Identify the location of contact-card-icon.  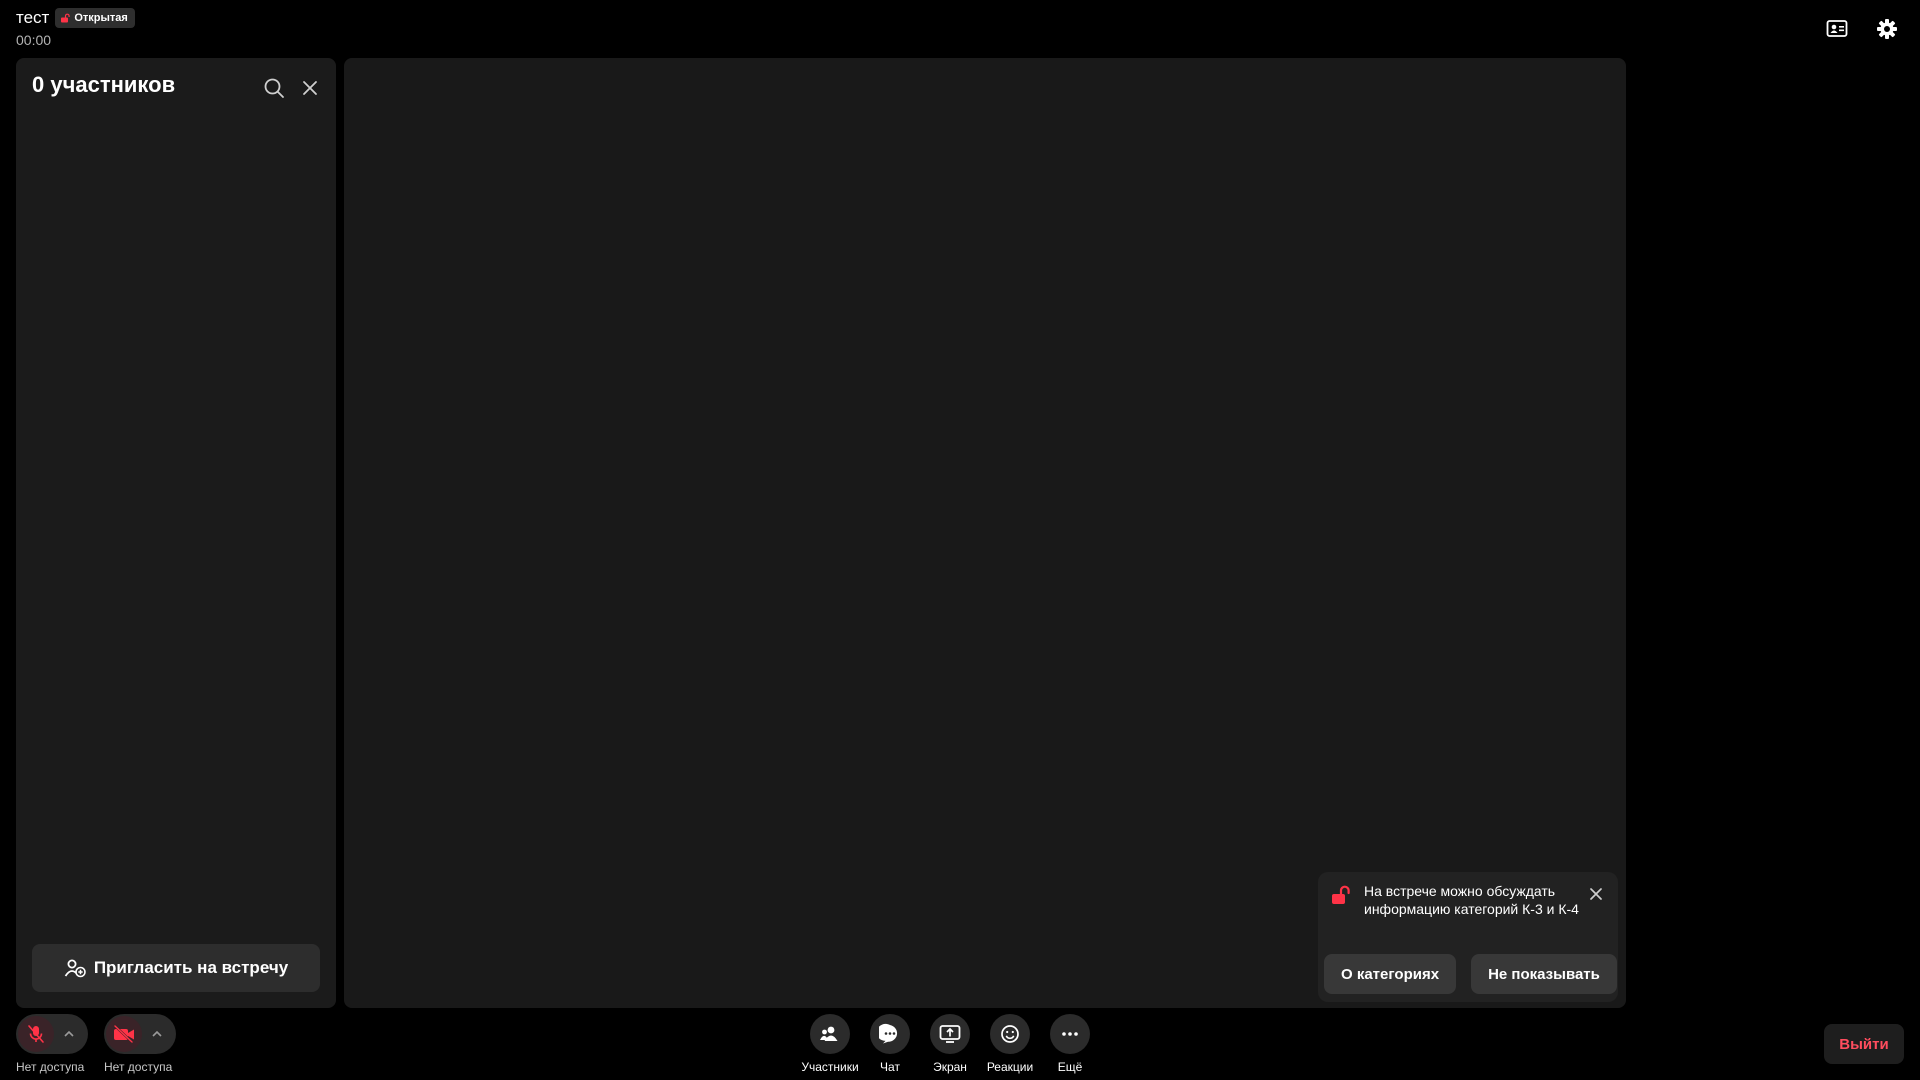
(1837, 28).